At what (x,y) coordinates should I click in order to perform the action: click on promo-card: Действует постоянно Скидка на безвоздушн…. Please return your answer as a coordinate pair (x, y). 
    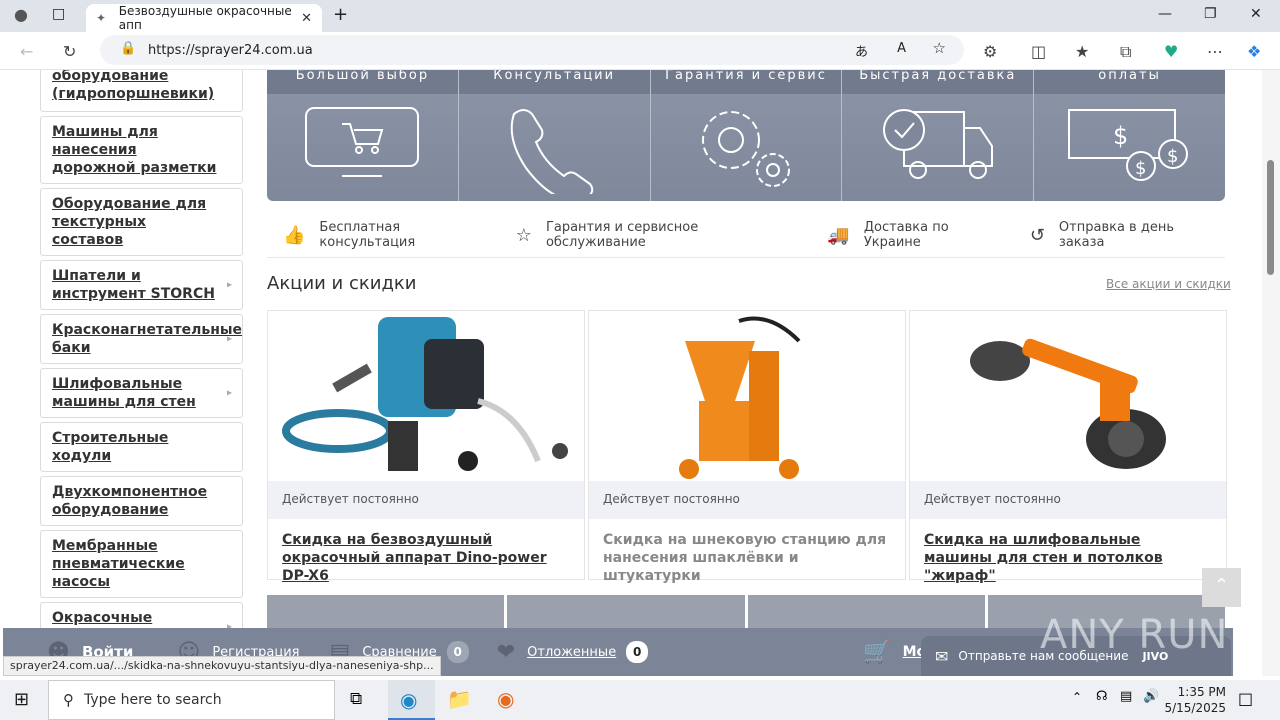
    Looking at the image, I should click on (426, 447).